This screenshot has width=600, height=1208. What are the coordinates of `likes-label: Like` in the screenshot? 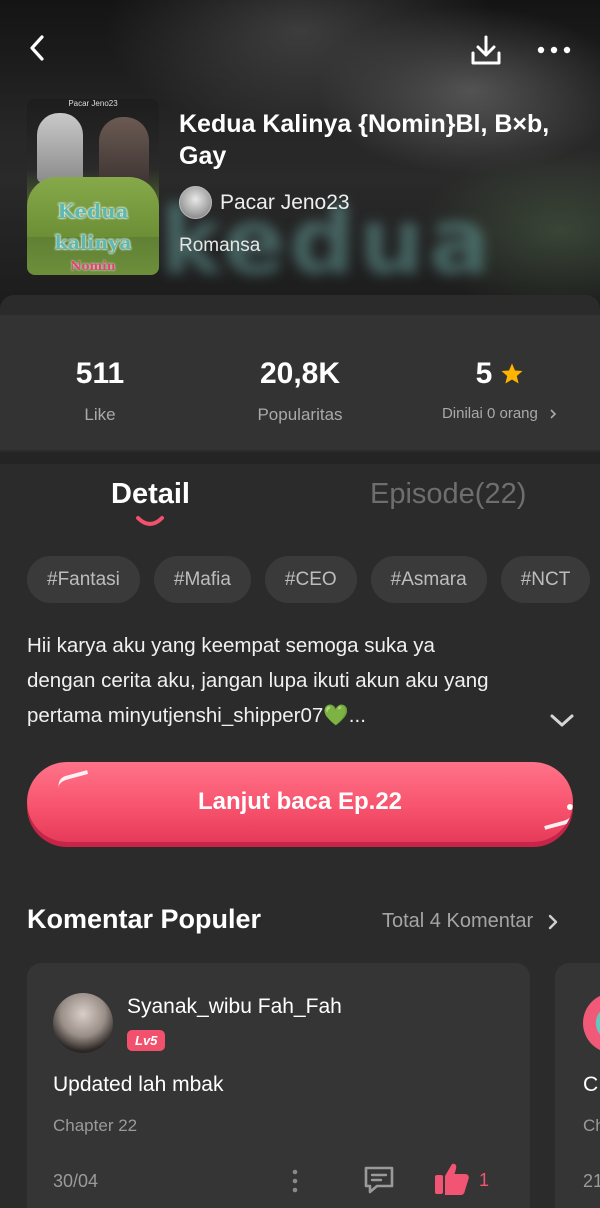 It's located at (100, 414).